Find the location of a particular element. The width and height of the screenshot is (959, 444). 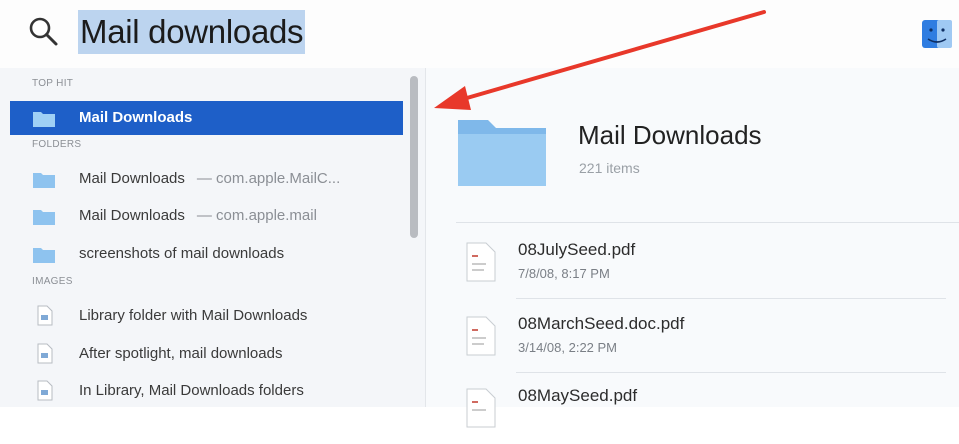

section-header-top-hit: TOP HIT is located at coordinates (53, 83).